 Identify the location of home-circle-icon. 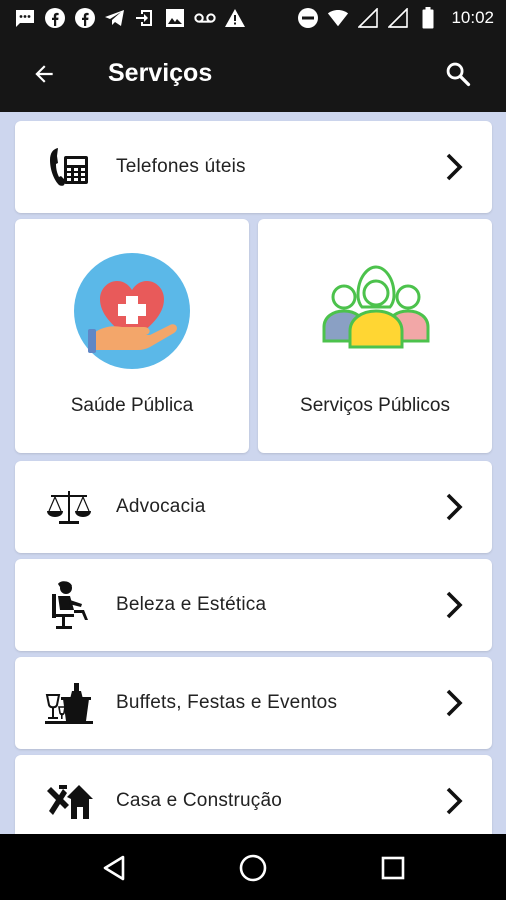
(253, 868).